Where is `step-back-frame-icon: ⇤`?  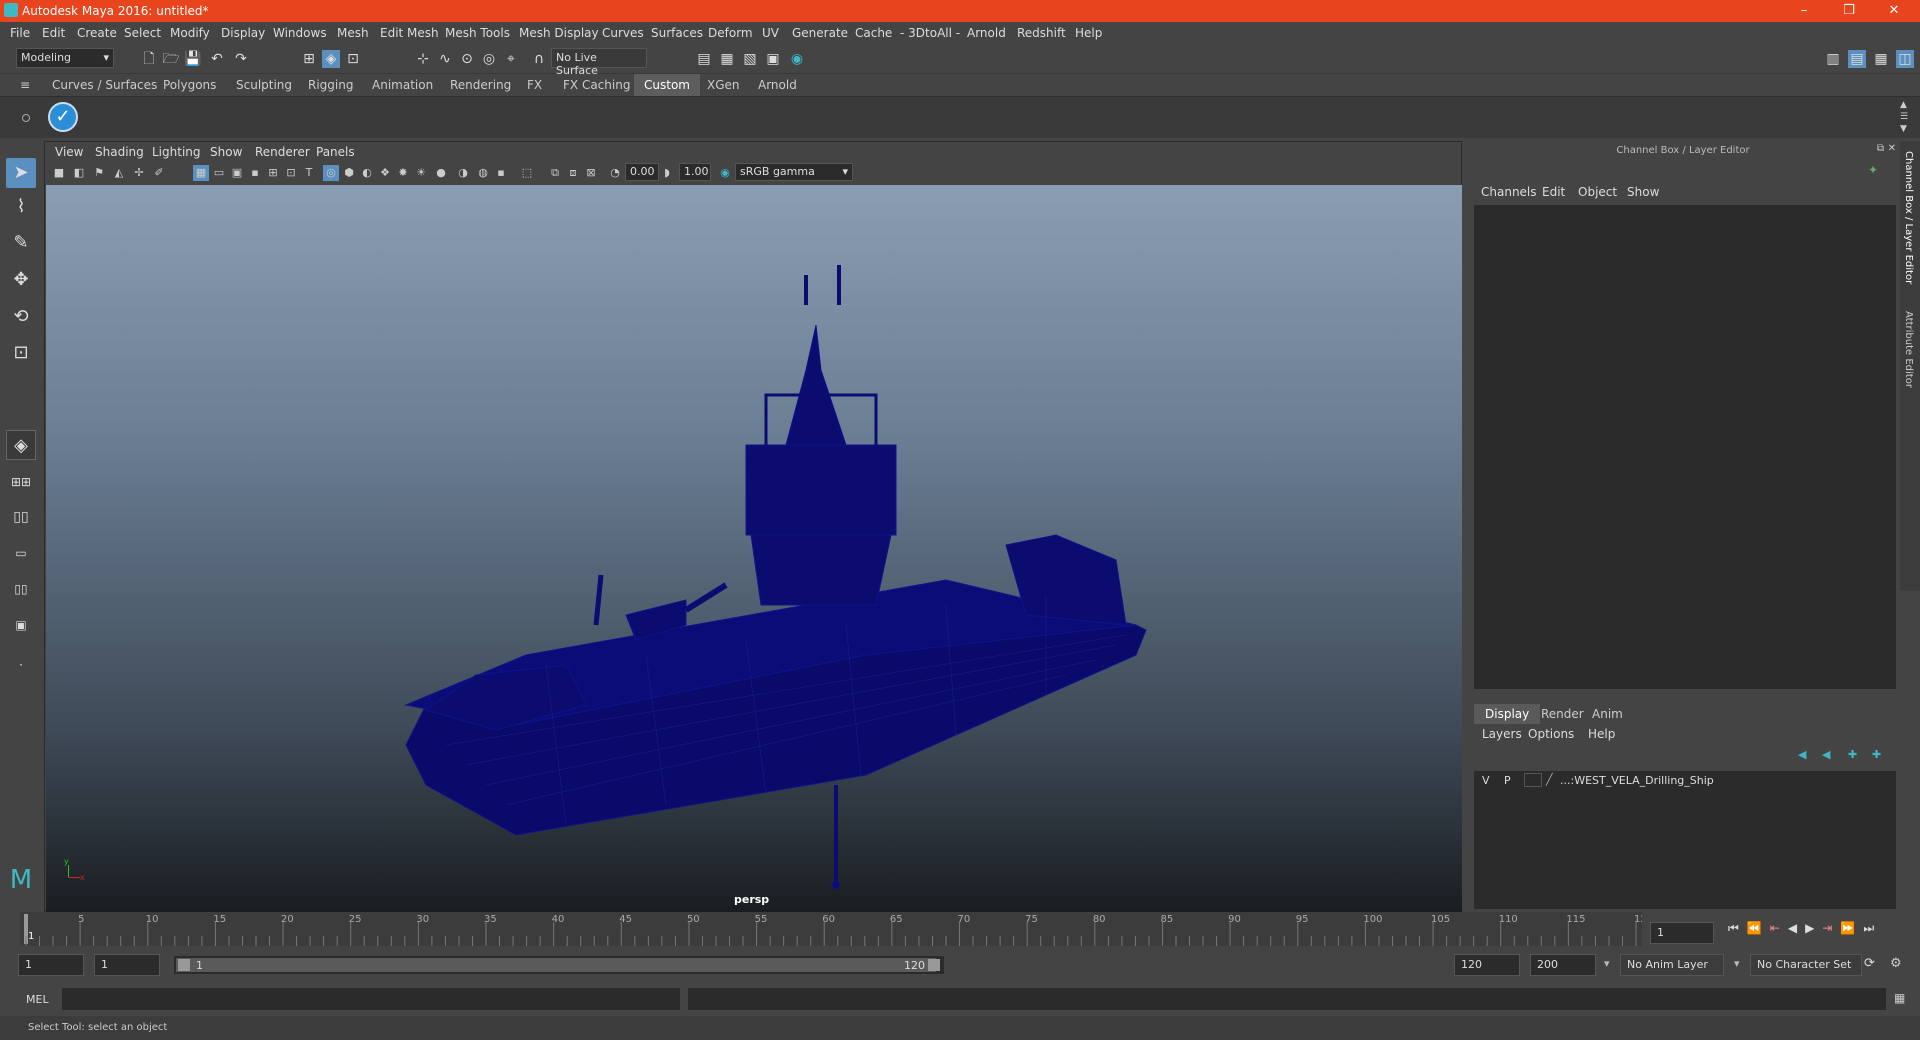
step-back-frame-icon: ⇤ is located at coordinates (1779, 928).